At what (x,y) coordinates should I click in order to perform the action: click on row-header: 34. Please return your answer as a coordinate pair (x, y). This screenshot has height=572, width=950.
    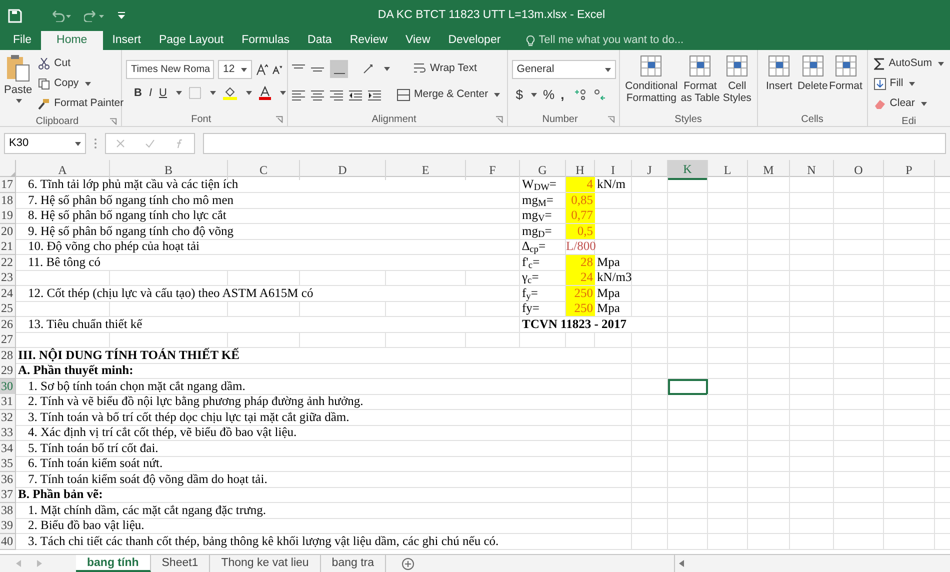
    Looking at the image, I should click on (8, 448).